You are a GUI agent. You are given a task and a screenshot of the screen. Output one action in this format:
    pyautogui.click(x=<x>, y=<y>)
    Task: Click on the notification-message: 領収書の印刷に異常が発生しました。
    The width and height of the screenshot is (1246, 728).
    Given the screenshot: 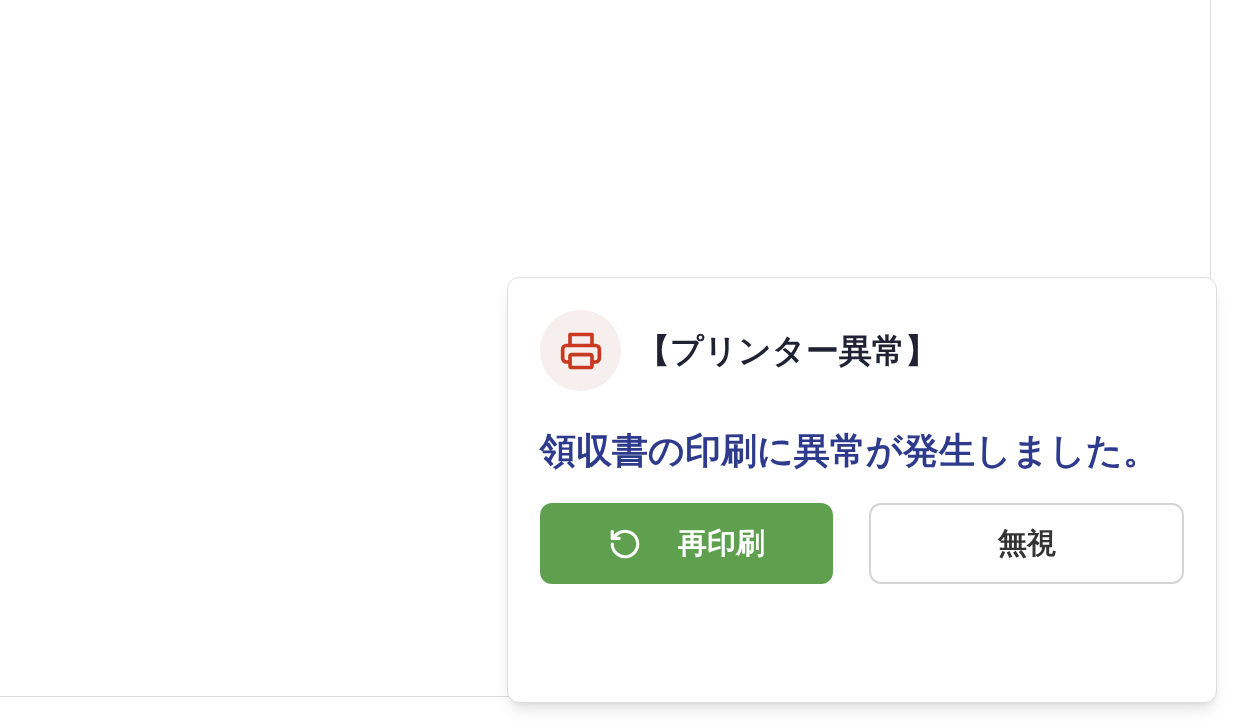 What is the action you would take?
    pyautogui.click(x=850, y=451)
    